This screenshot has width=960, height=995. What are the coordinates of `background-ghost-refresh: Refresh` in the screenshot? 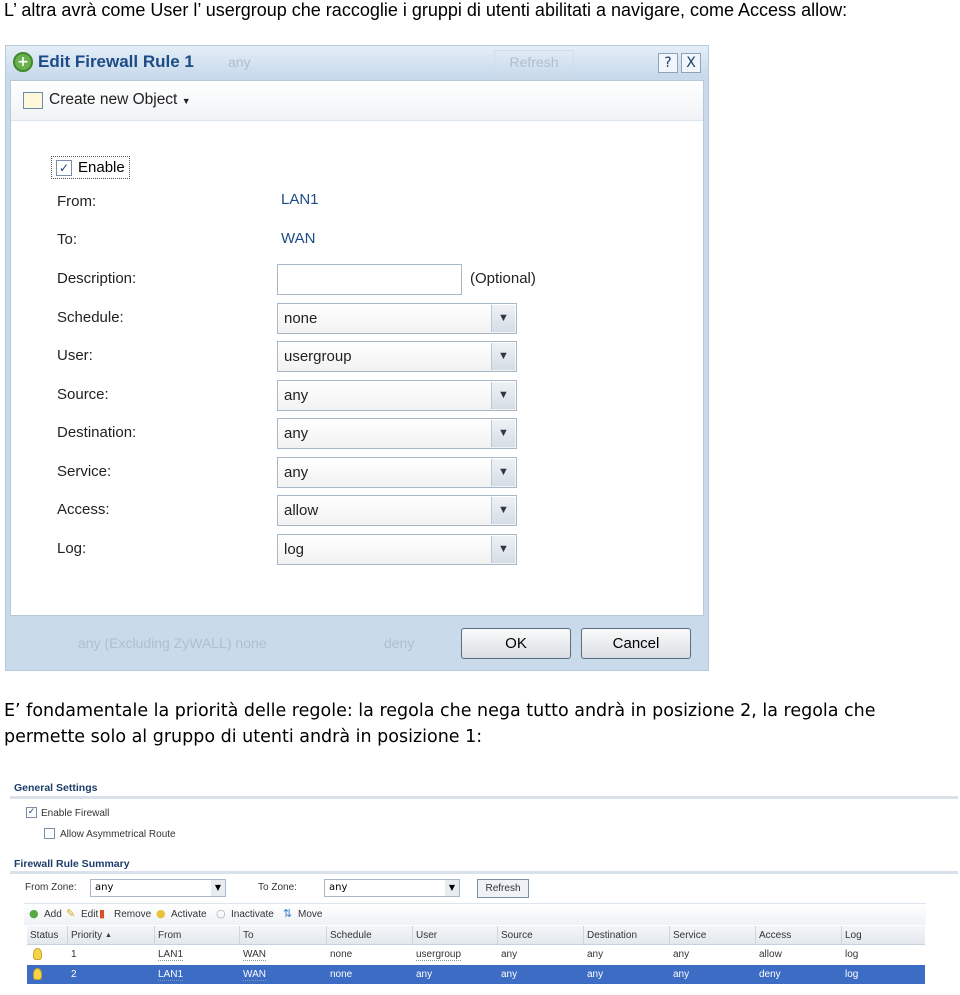 It's located at (534, 62).